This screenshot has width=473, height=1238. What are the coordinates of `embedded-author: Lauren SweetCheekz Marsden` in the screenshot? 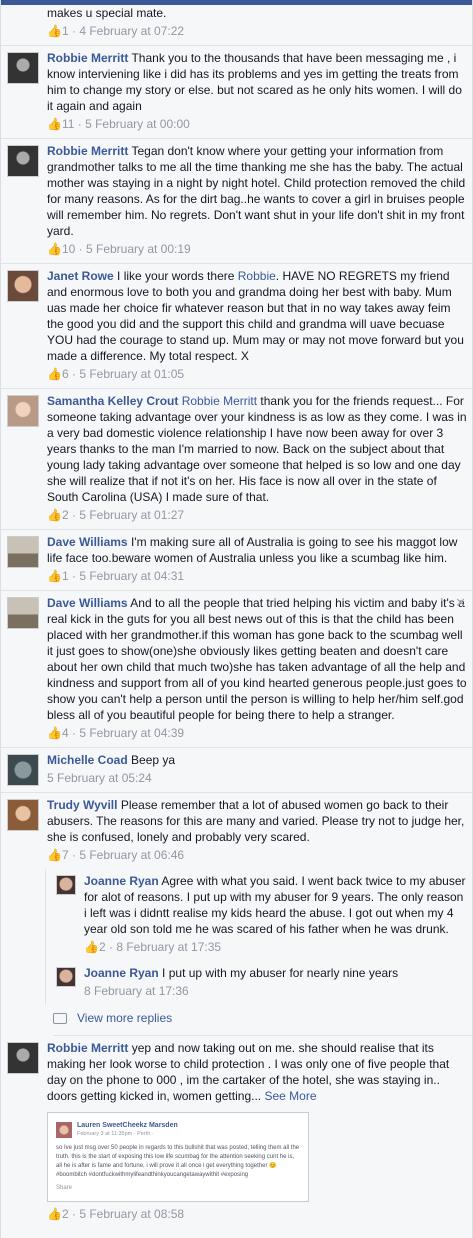 It's located at (127, 1125).